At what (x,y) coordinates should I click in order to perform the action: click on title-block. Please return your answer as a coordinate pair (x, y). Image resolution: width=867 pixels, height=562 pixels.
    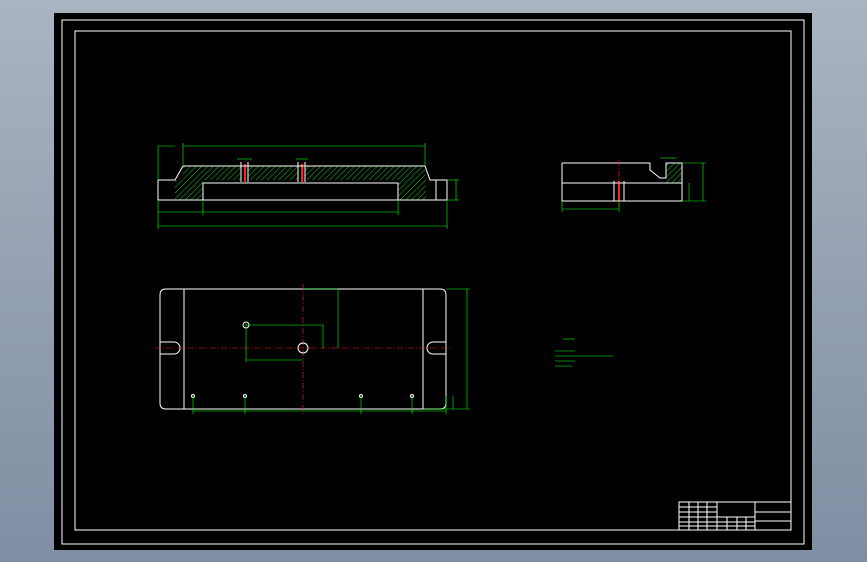
    Looking at the image, I should click on (735, 516).